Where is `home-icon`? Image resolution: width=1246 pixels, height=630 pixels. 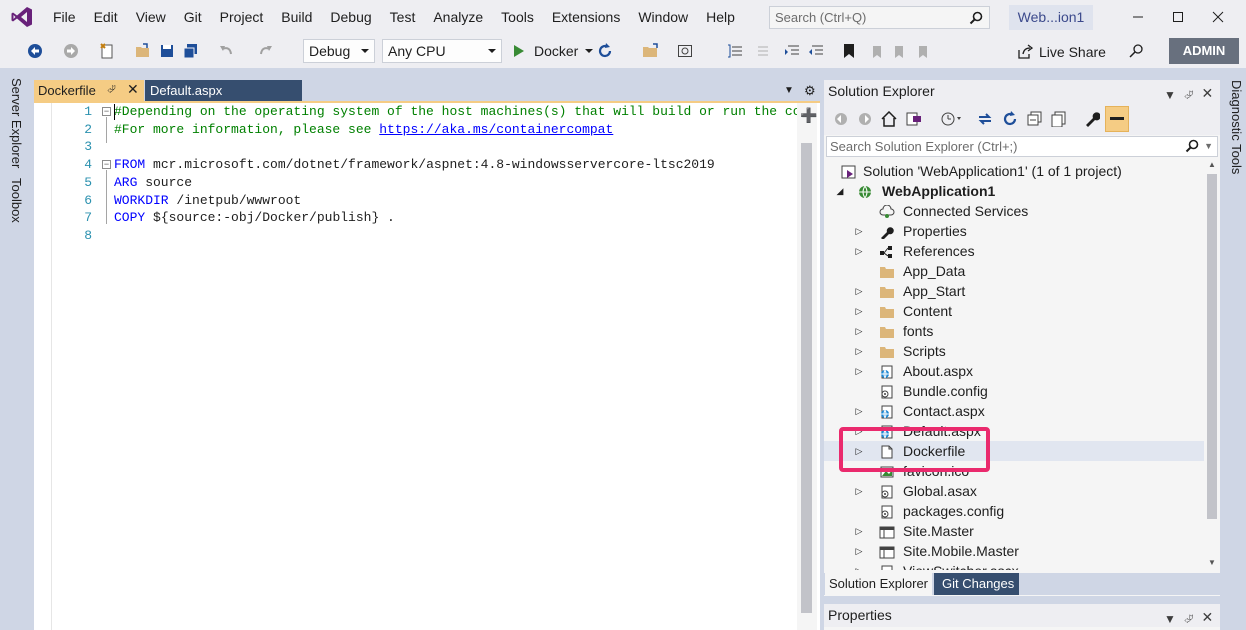 home-icon is located at coordinates (889, 119).